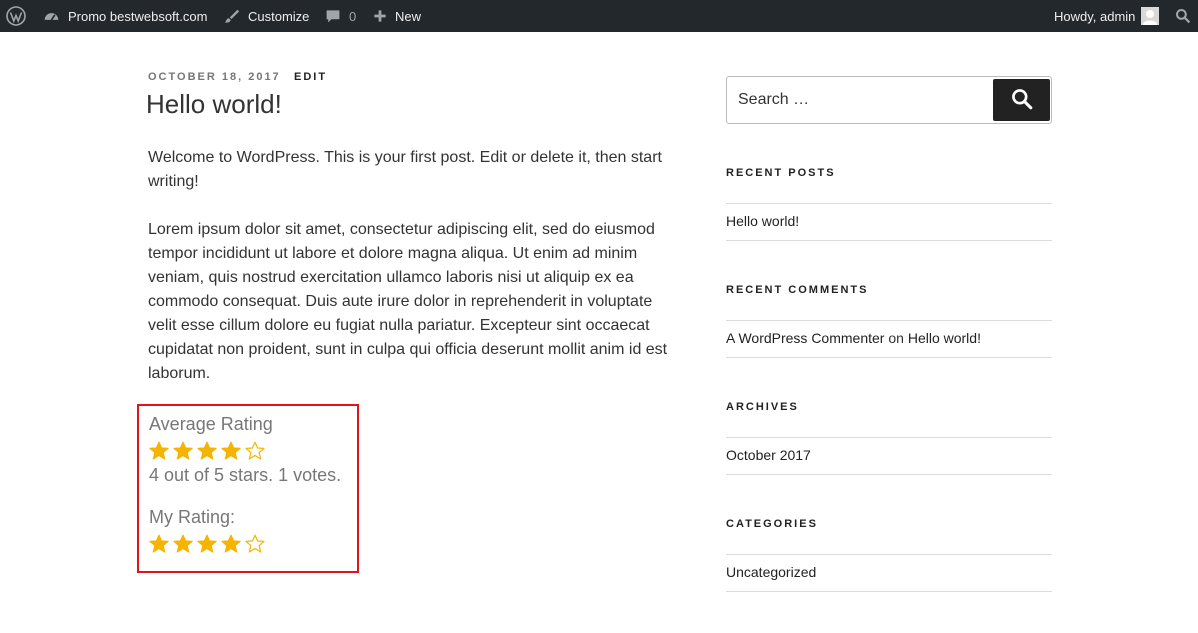 This screenshot has width=1198, height=633. What do you see at coordinates (310, 77) in the screenshot?
I see `post-edit-link: EDIT` at bounding box center [310, 77].